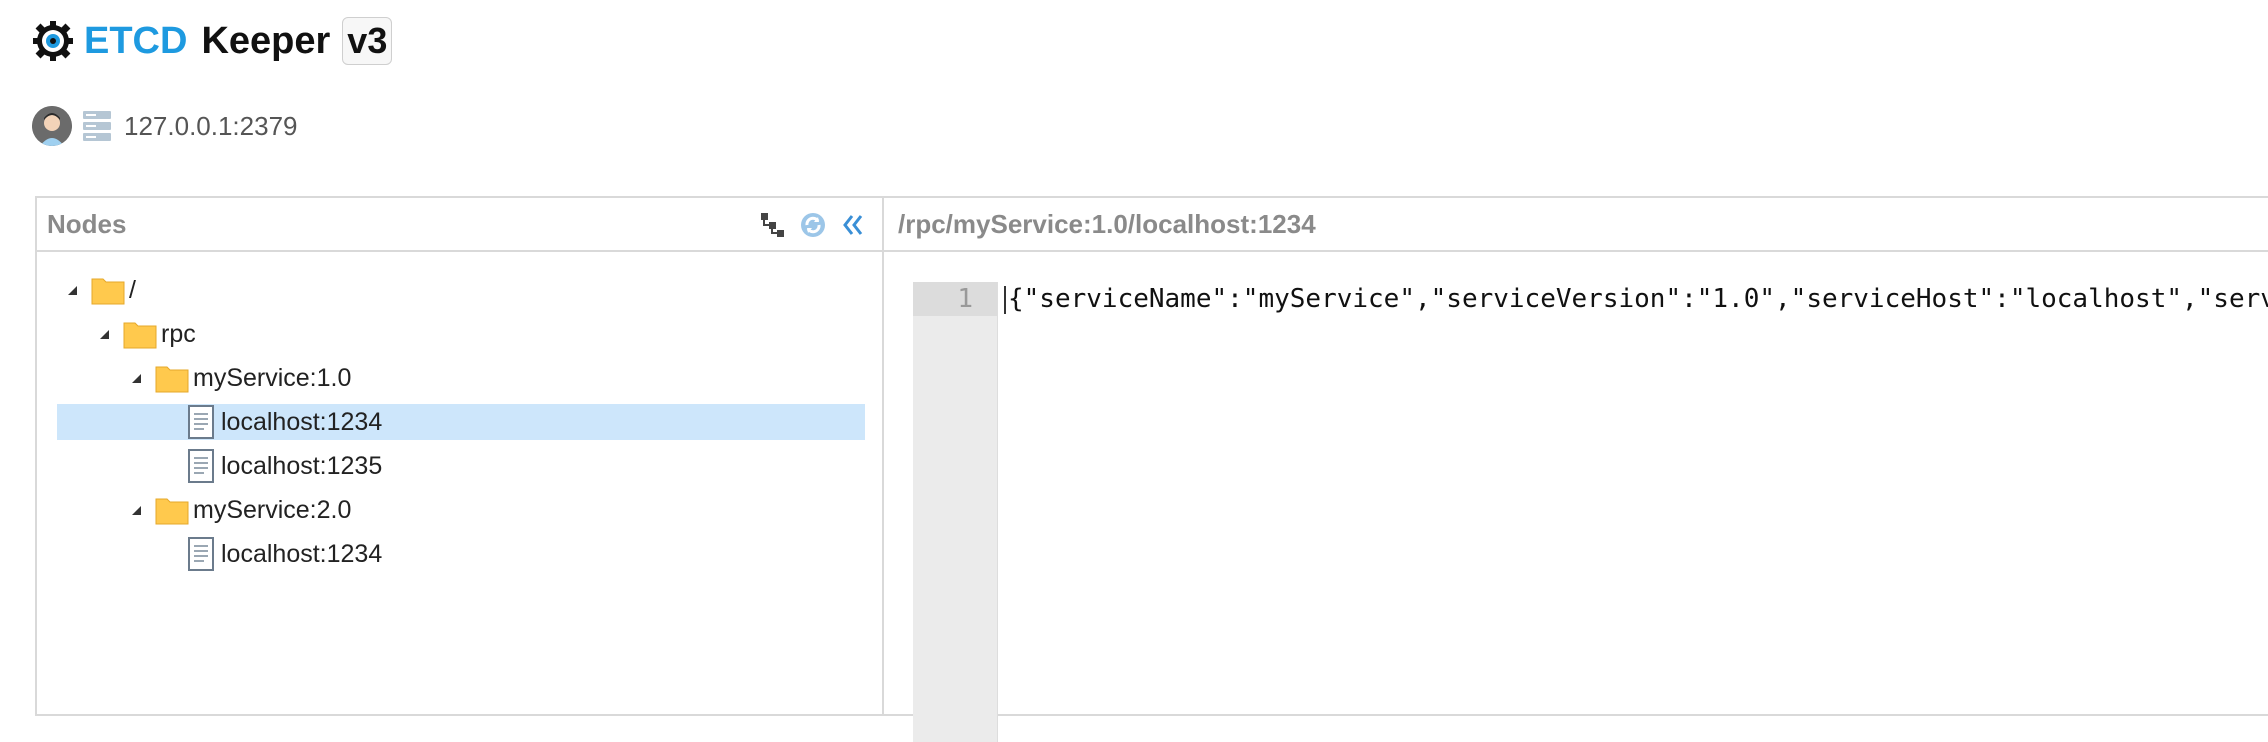 The width and height of the screenshot is (2268, 742). I want to click on server-icon, so click(97, 126).